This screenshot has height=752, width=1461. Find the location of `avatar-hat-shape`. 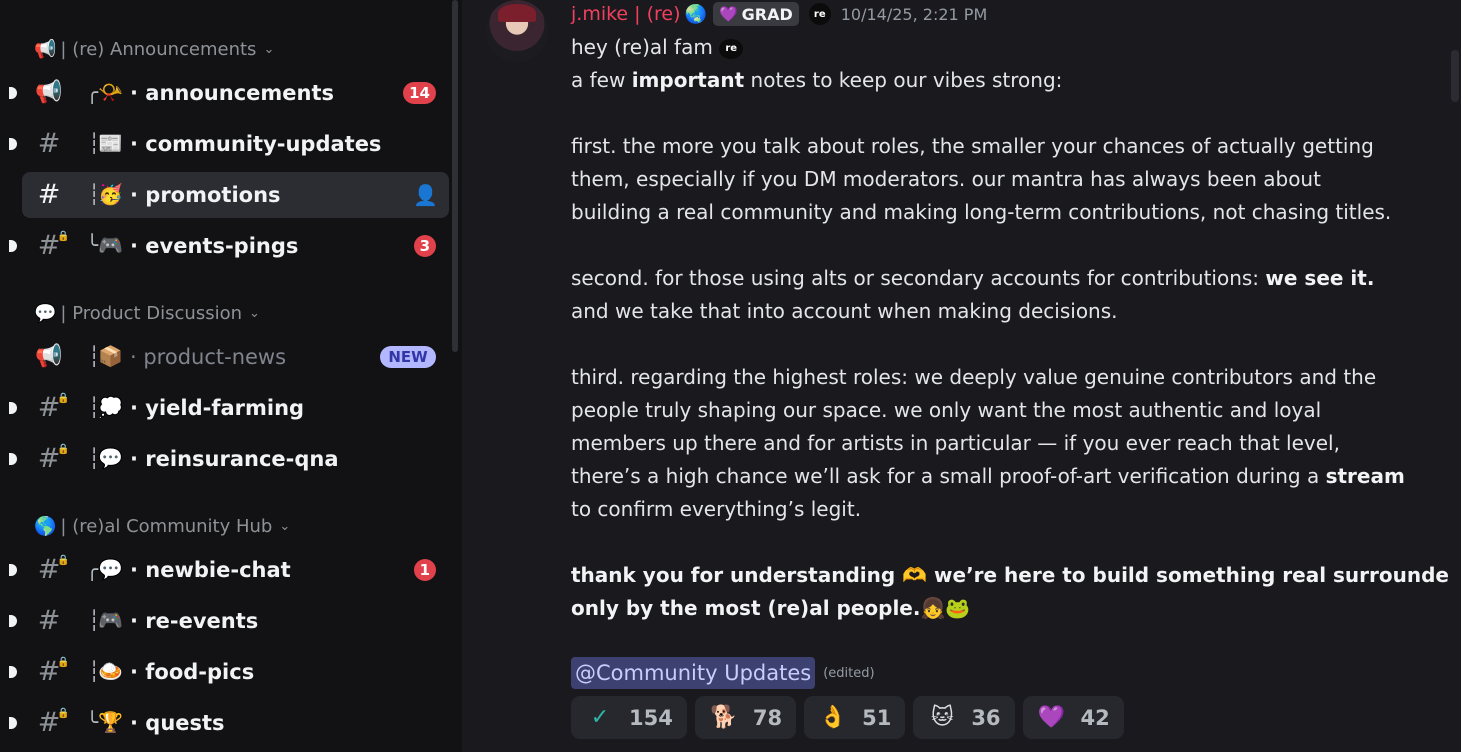

avatar-hat-shape is located at coordinates (517, 13).